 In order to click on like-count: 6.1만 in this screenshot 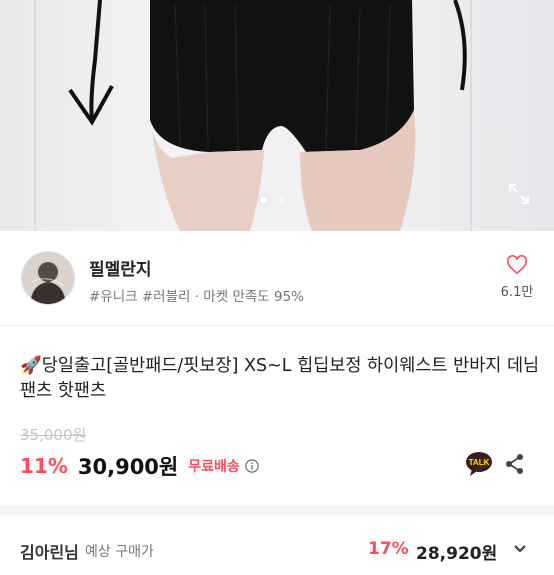, I will do `click(517, 292)`.